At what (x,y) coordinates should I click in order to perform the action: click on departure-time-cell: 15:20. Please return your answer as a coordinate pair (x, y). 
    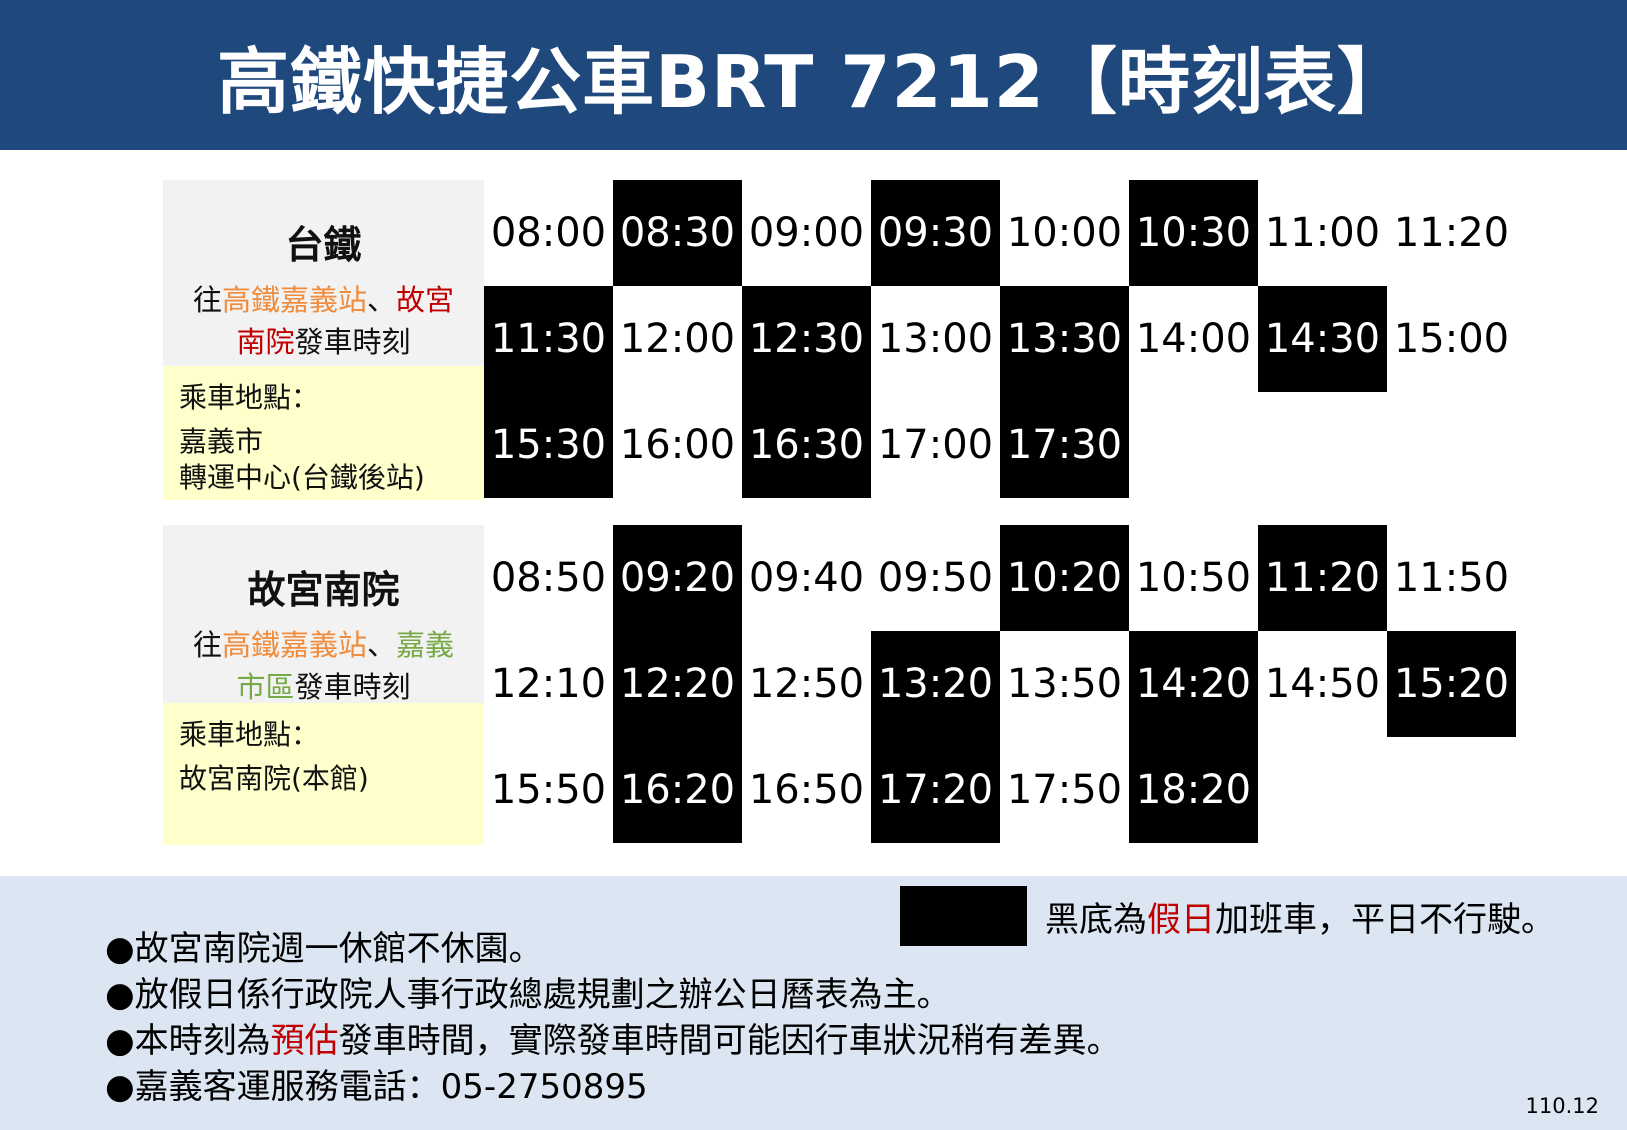
    Looking at the image, I should click on (1451, 684).